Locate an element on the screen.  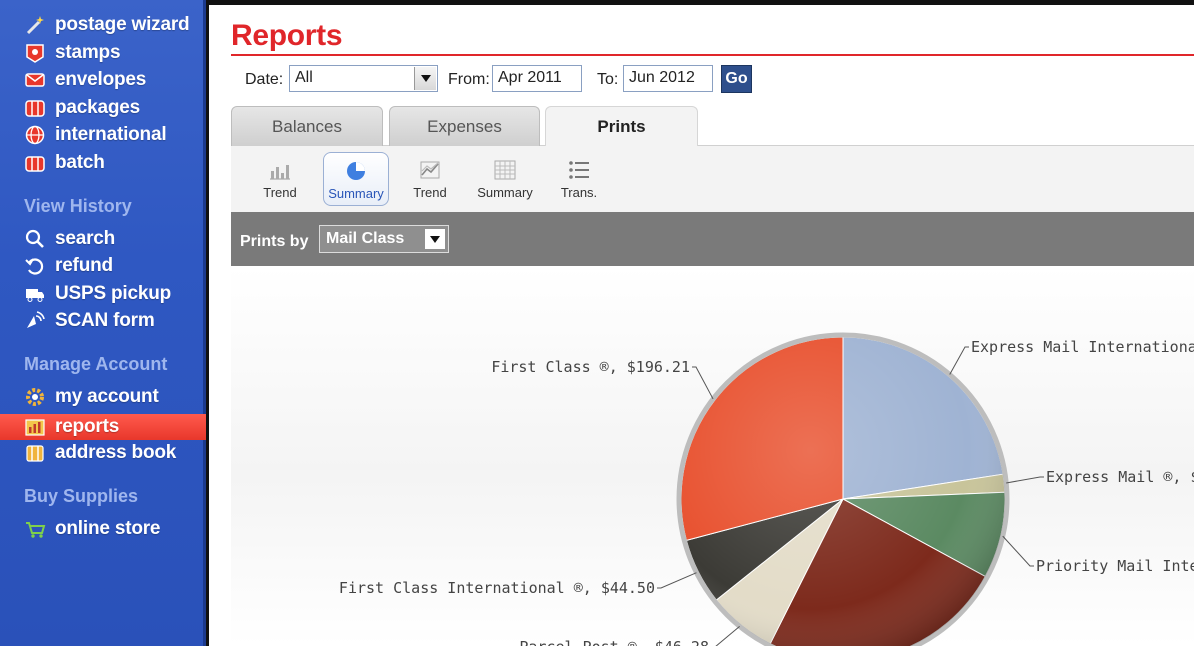
section-heading-history: View History is located at coordinates (78, 206).